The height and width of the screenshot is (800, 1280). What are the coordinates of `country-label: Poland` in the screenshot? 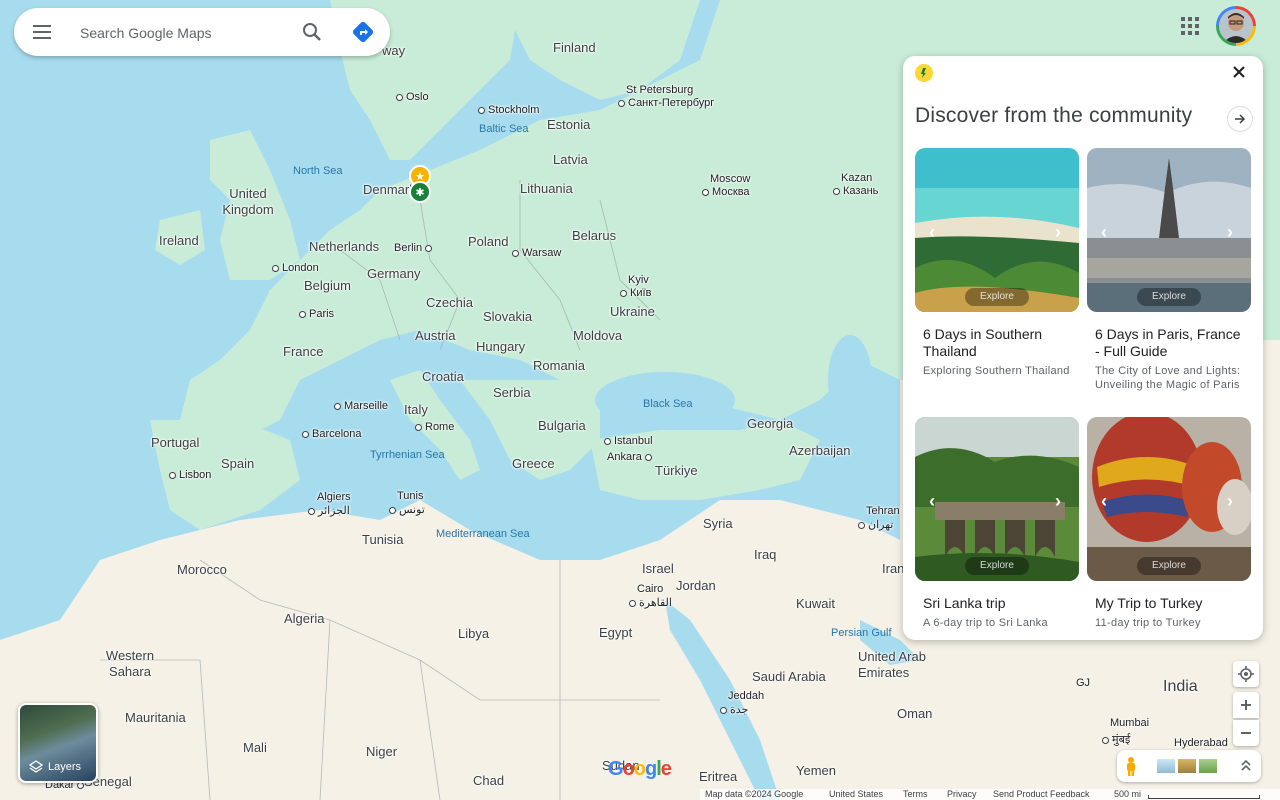 It's located at (488, 241).